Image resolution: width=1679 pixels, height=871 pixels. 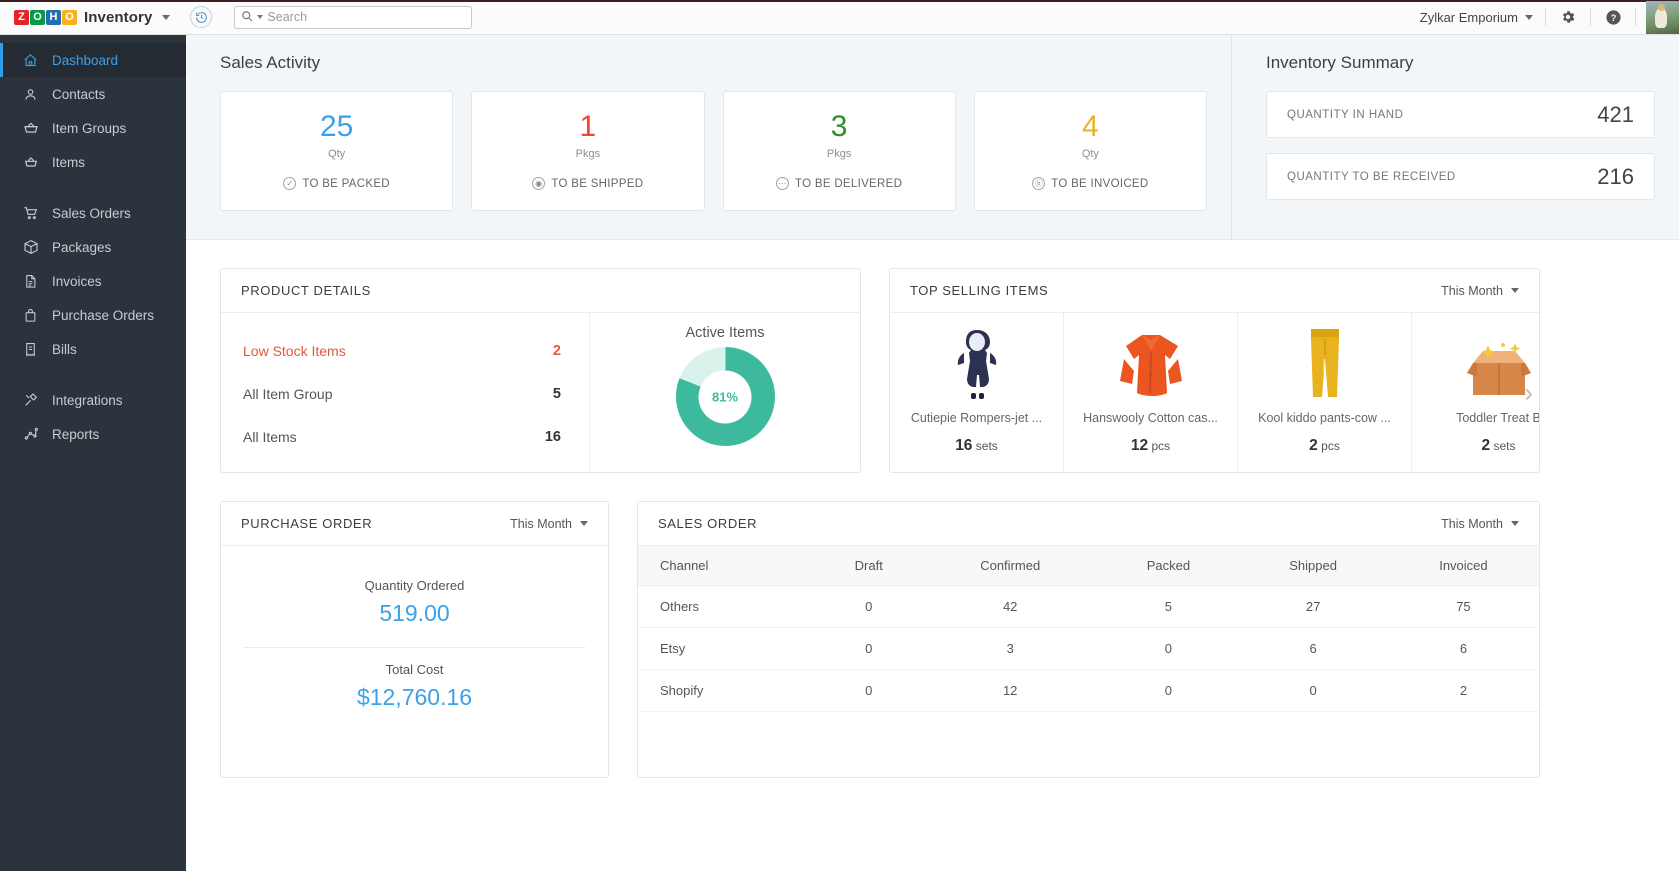 I want to click on search-filter-chevron-icon, so click(x=260, y=17).